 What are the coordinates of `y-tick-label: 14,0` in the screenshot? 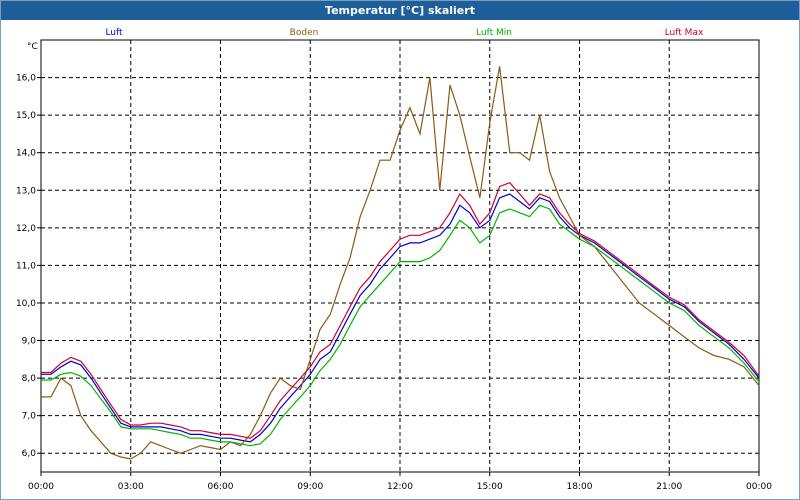 It's located at (26, 154).